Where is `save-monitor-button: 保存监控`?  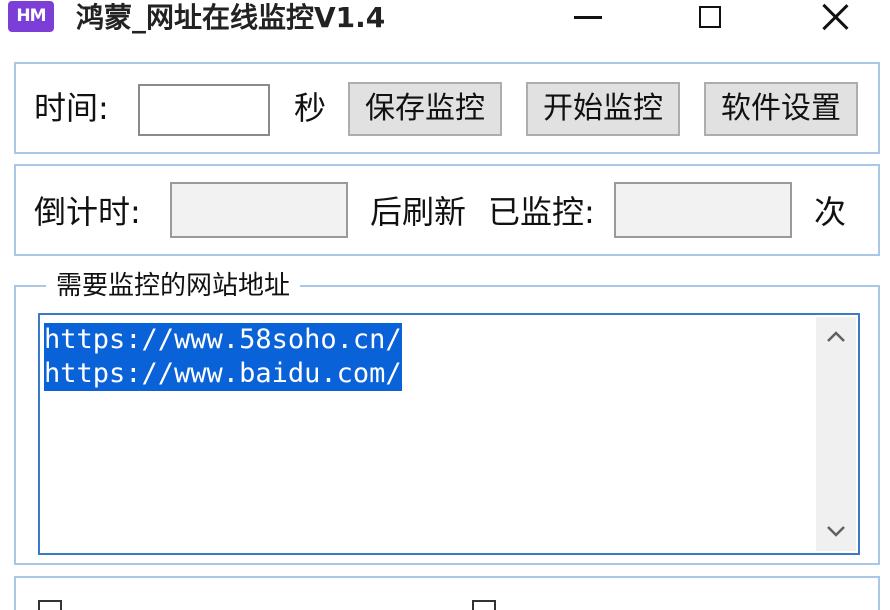
save-monitor-button: 保存监控 is located at coordinates (425, 109).